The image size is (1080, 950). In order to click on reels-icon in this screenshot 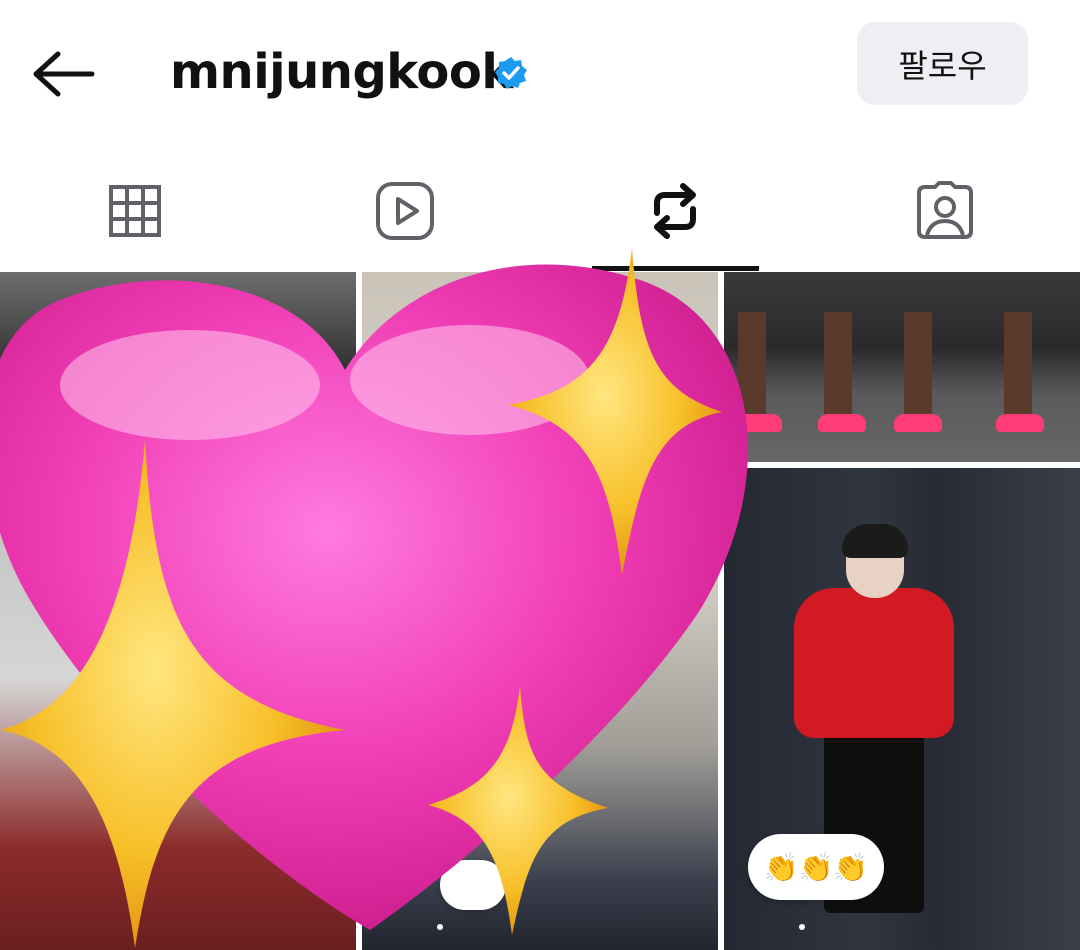, I will do `click(405, 211)`.